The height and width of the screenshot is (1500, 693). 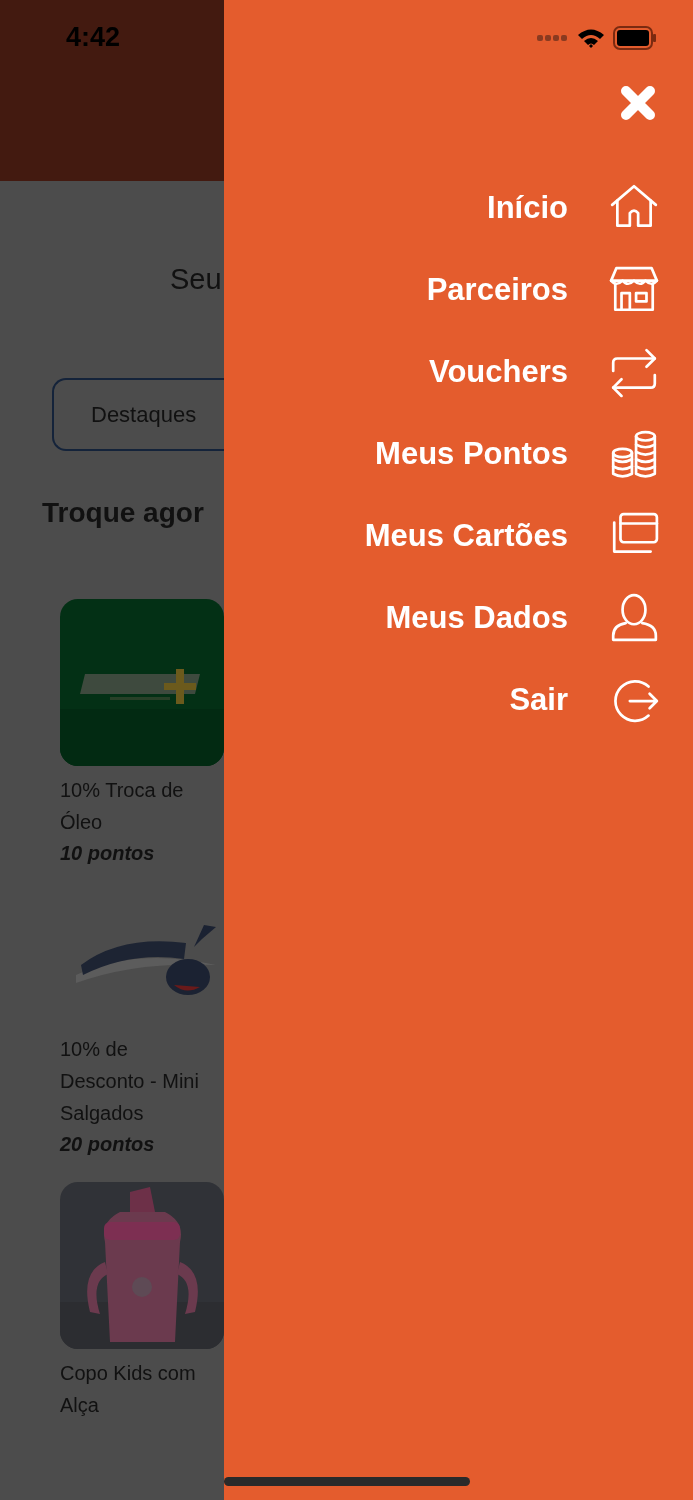 I want to click on menu-item: Parceiros, so click(x=512, y=290).